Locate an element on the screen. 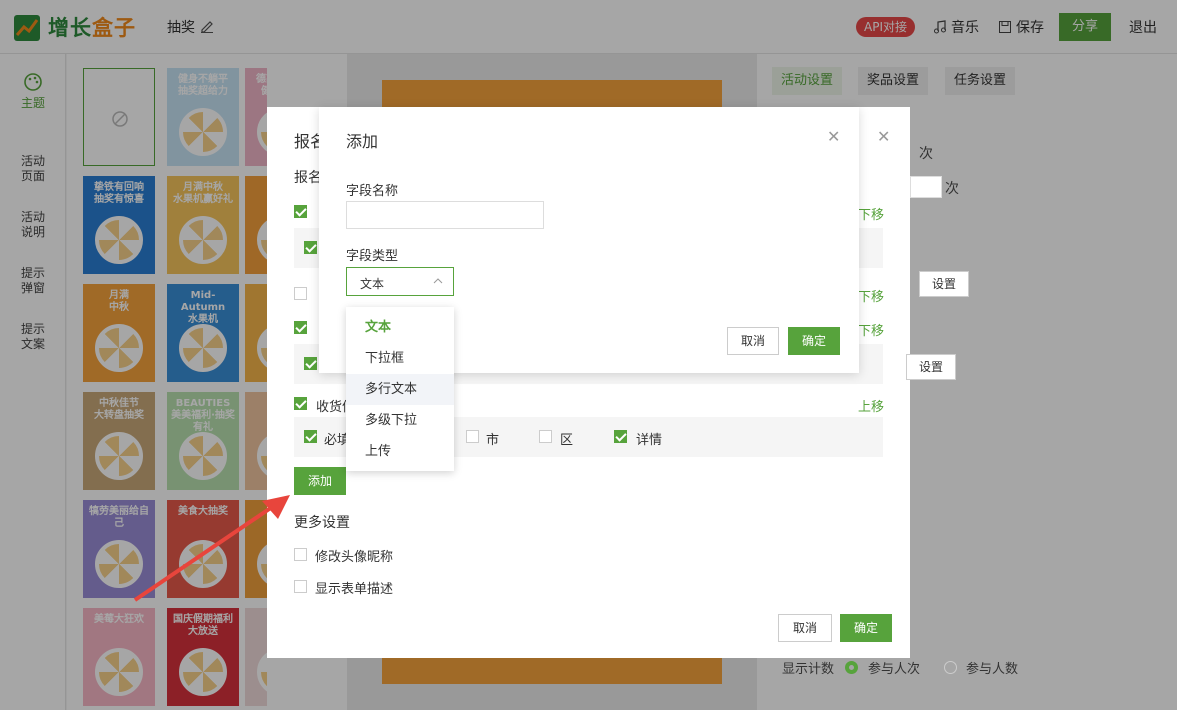 The width and height of the screenshot is (1177, 710). field-type-dropdown: 文本 下拉框 多行文本 多级下拉 上传 is located at coordinates (400, 389).